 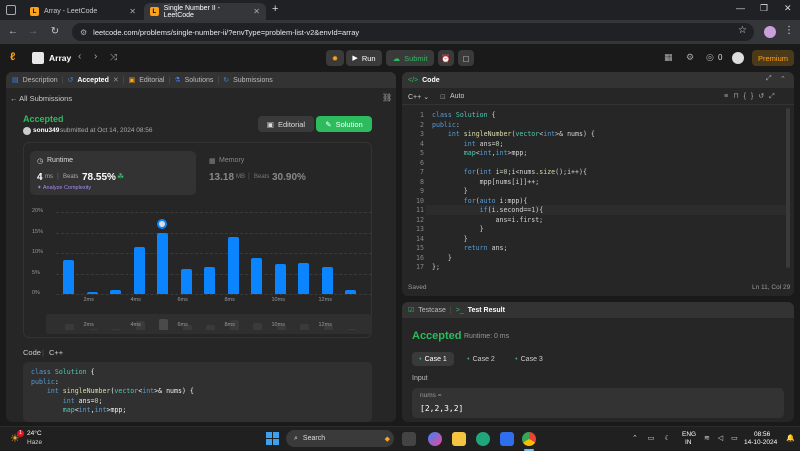 I want to click on code-line, so click(x=513, y=164).